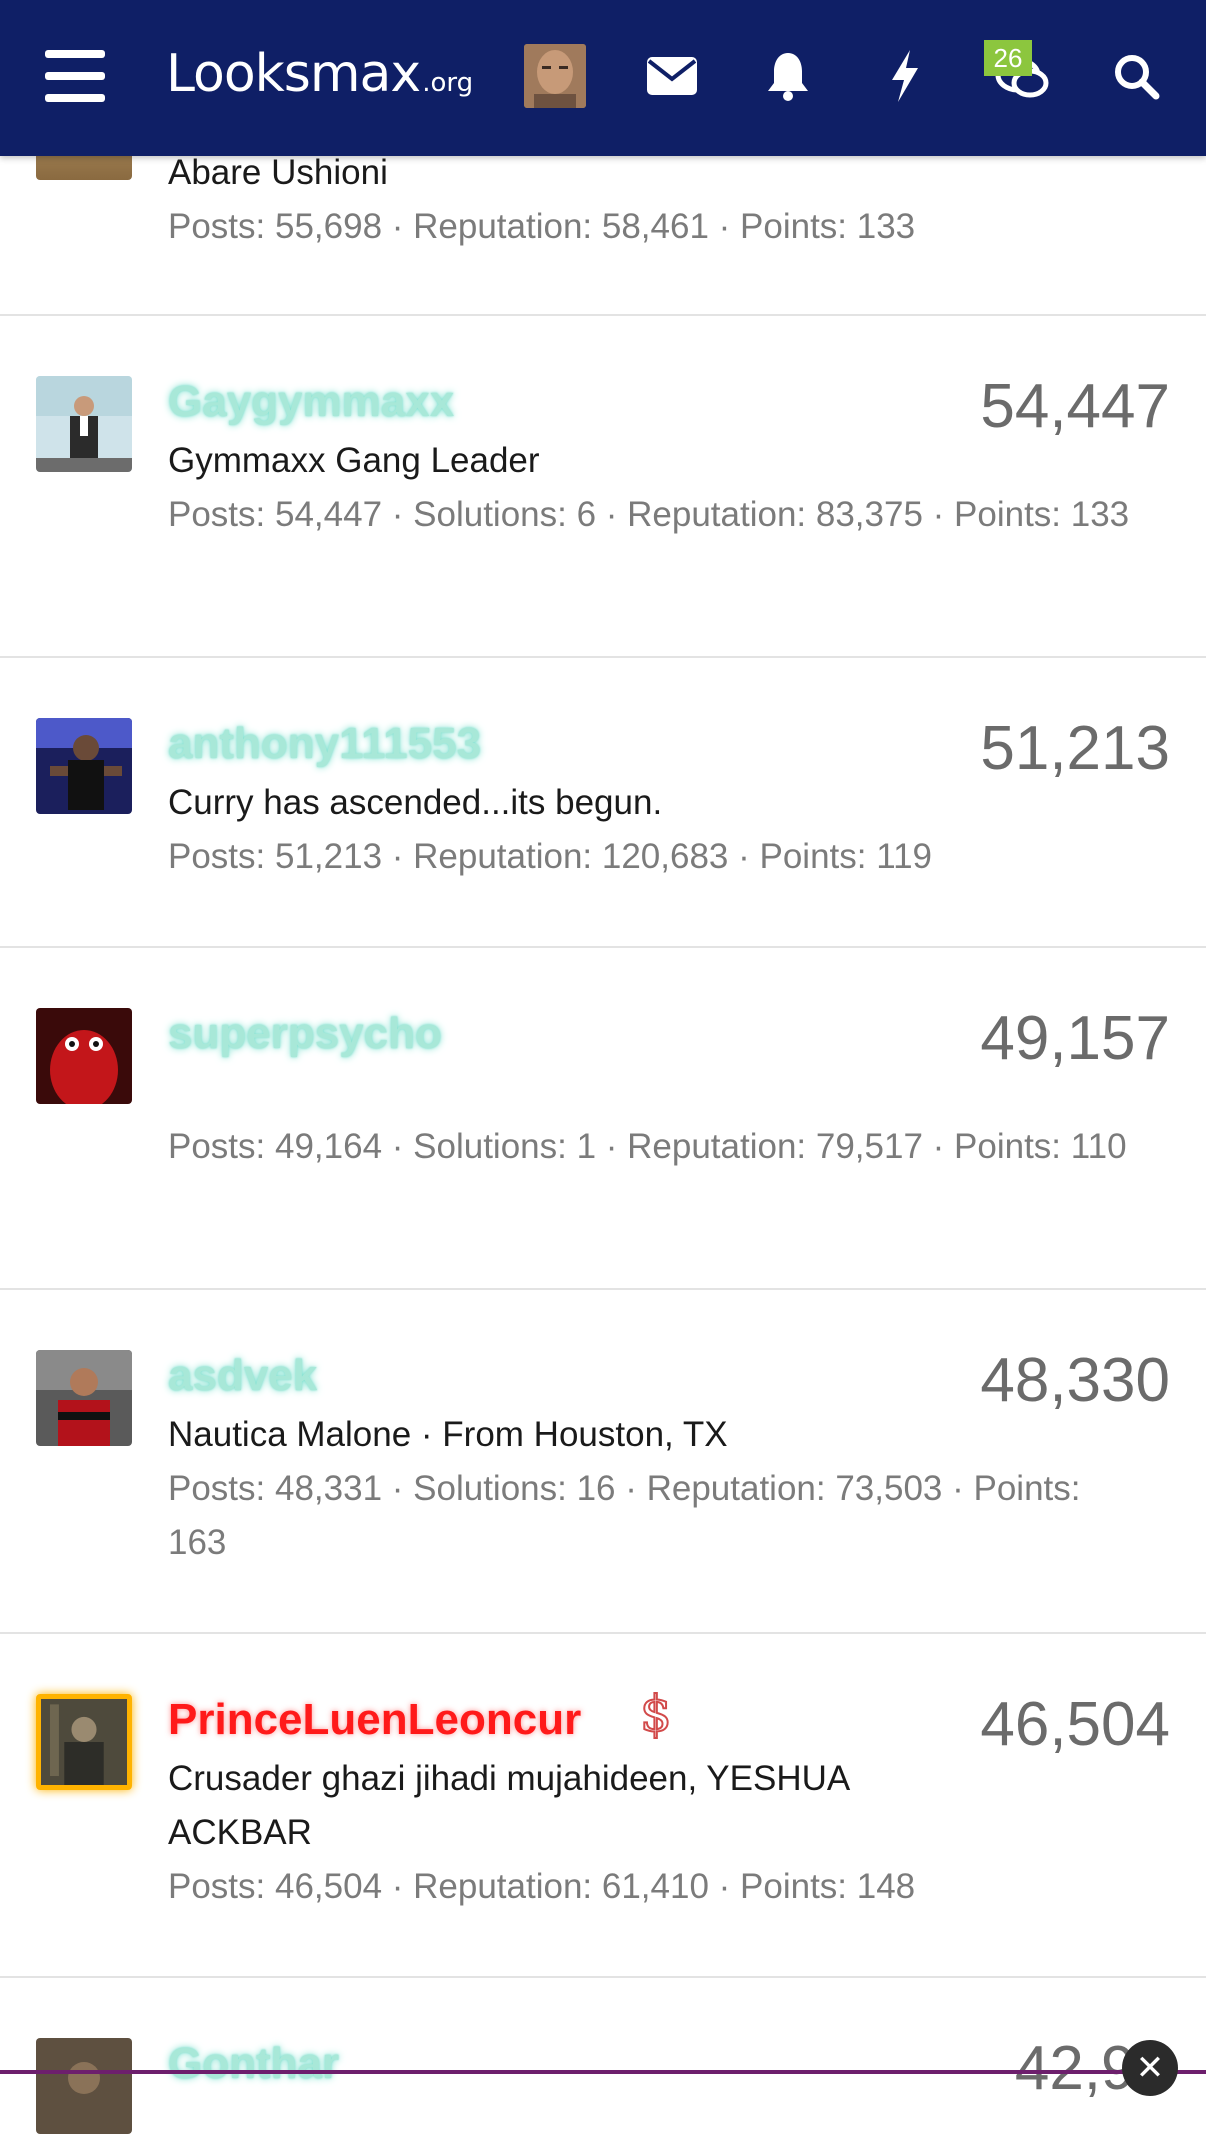 The image size is (1206, 2134). I want to click on member-name: Gonthar, so click(253, 2064).